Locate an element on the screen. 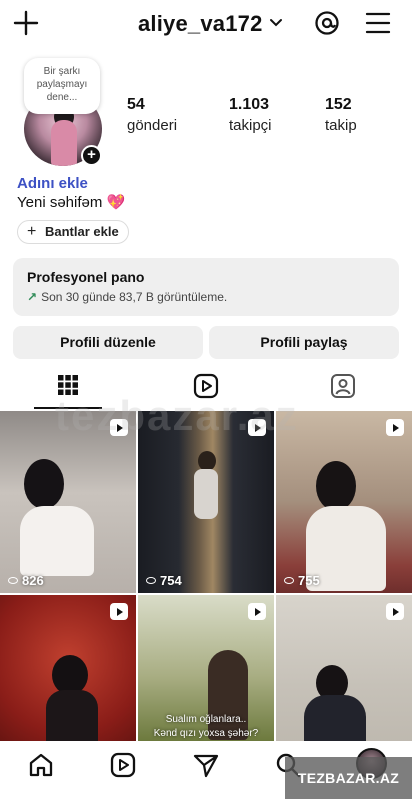  create-plus-icon is located at coordinates (26, 23).